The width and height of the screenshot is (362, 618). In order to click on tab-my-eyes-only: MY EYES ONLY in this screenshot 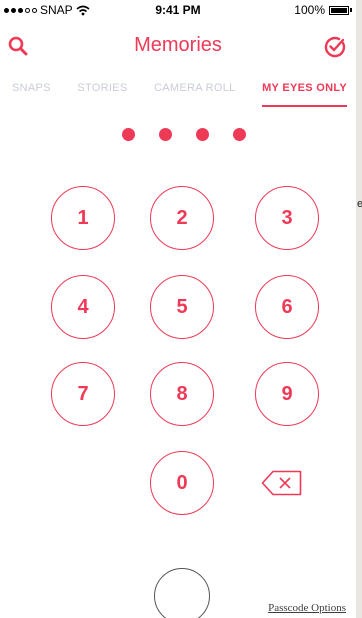, I will do `click(304, 94)`.